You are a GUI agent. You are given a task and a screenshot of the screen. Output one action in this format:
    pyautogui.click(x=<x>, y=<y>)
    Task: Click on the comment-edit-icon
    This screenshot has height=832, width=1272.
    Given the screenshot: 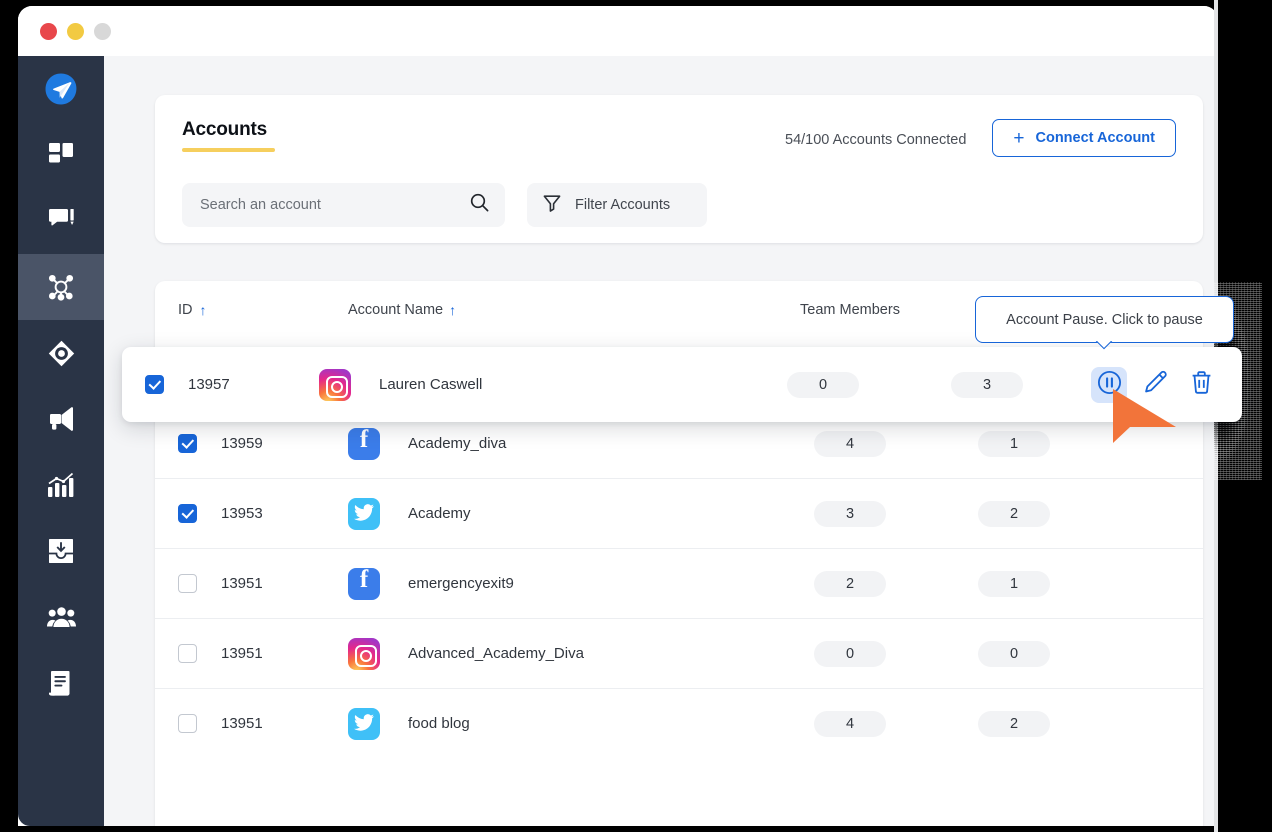 What is the action you would take?
    pyautogui.click(x=61, y=221)
    